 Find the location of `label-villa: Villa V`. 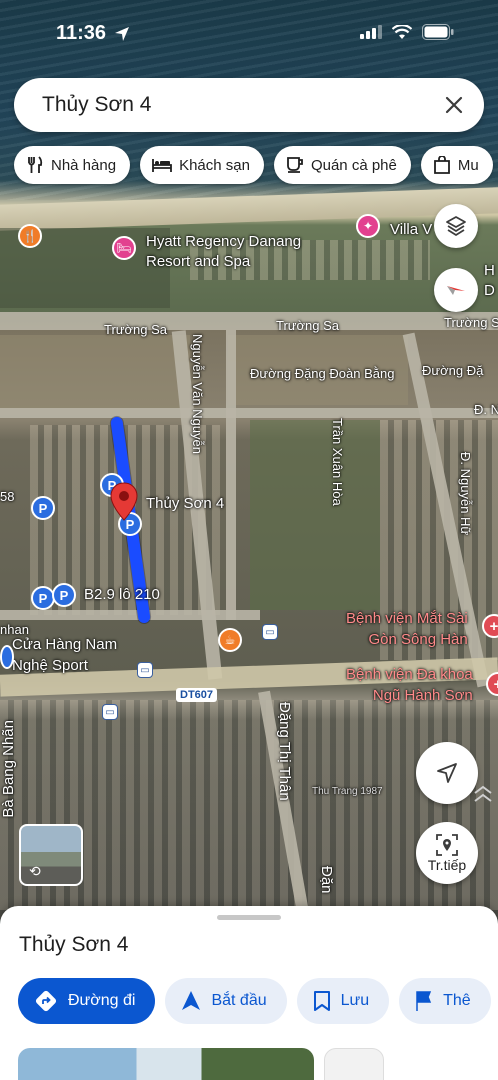

label-villa: Villa V is located at coordinates (411, 229).